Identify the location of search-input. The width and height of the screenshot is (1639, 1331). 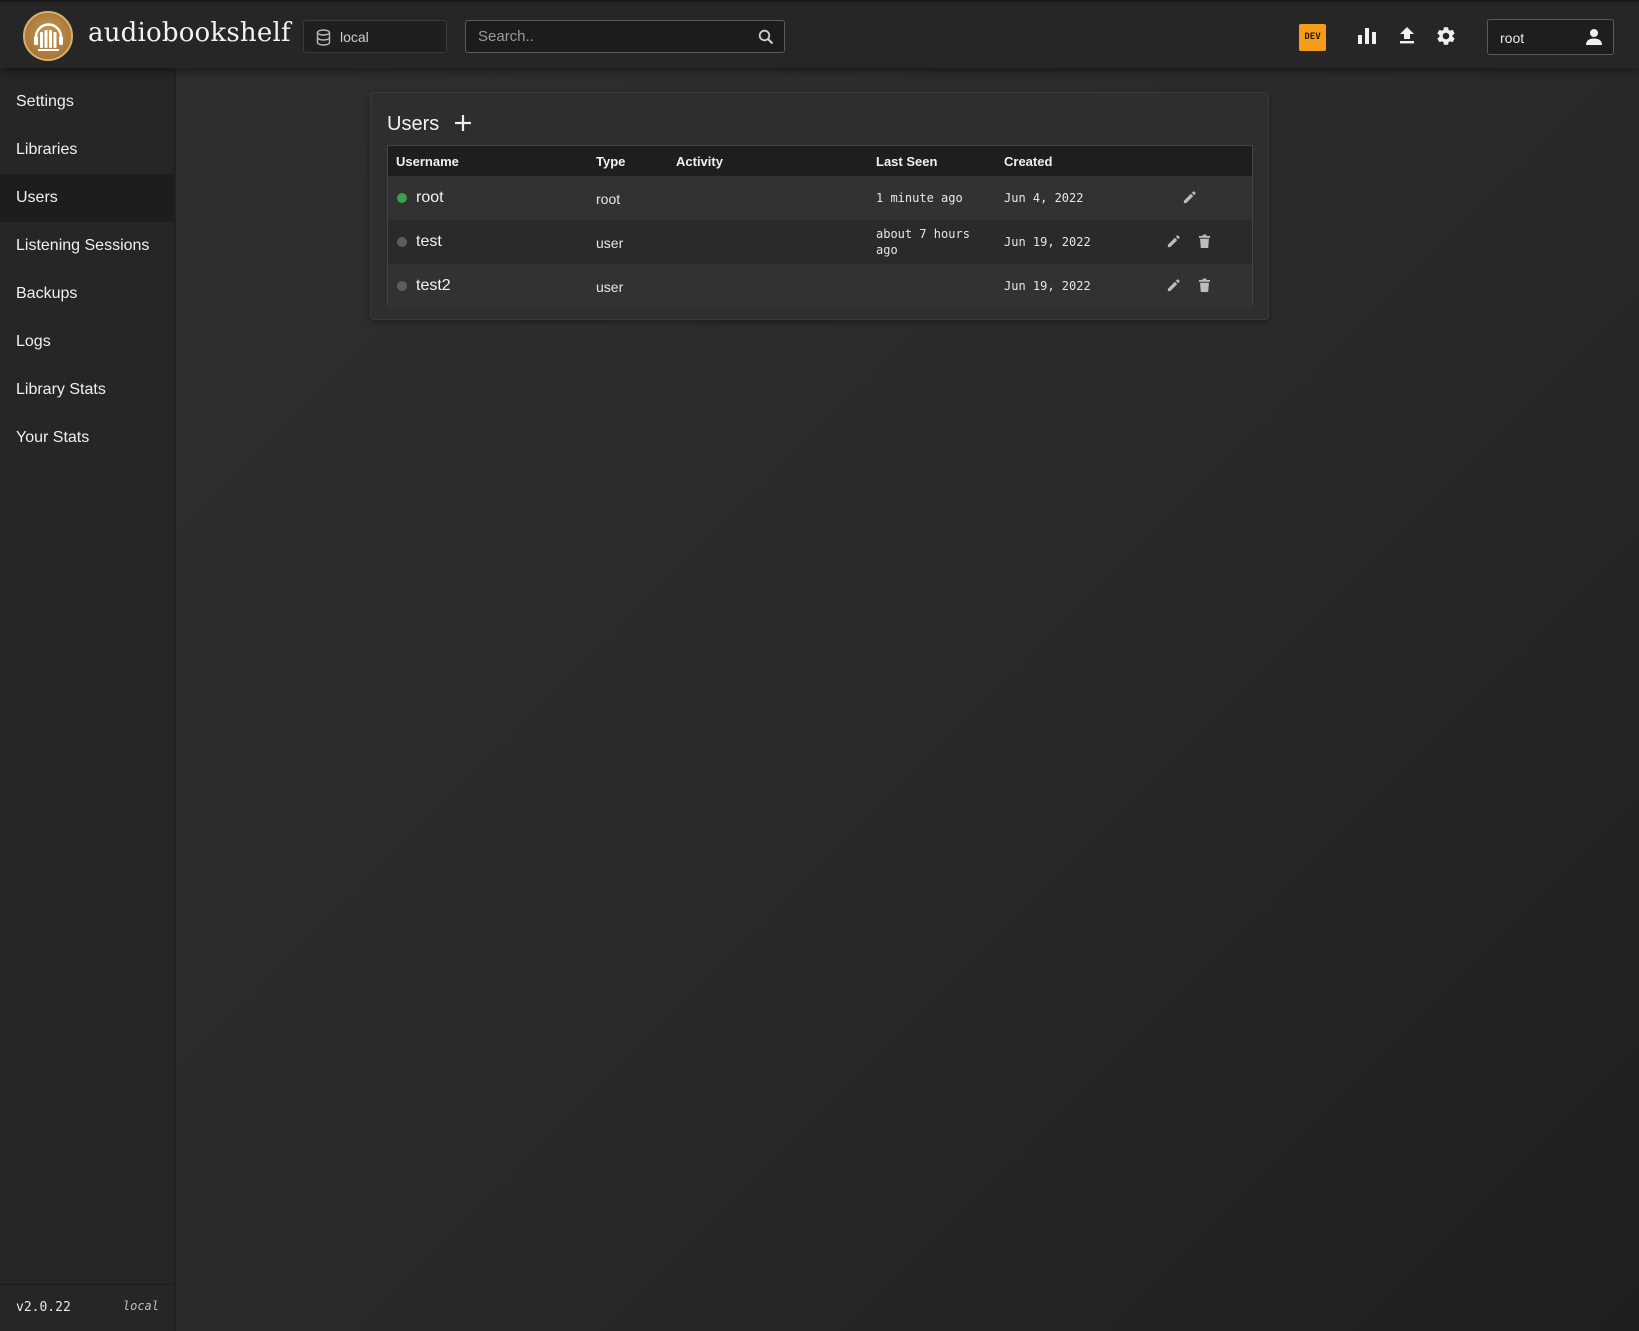
(625, 36).